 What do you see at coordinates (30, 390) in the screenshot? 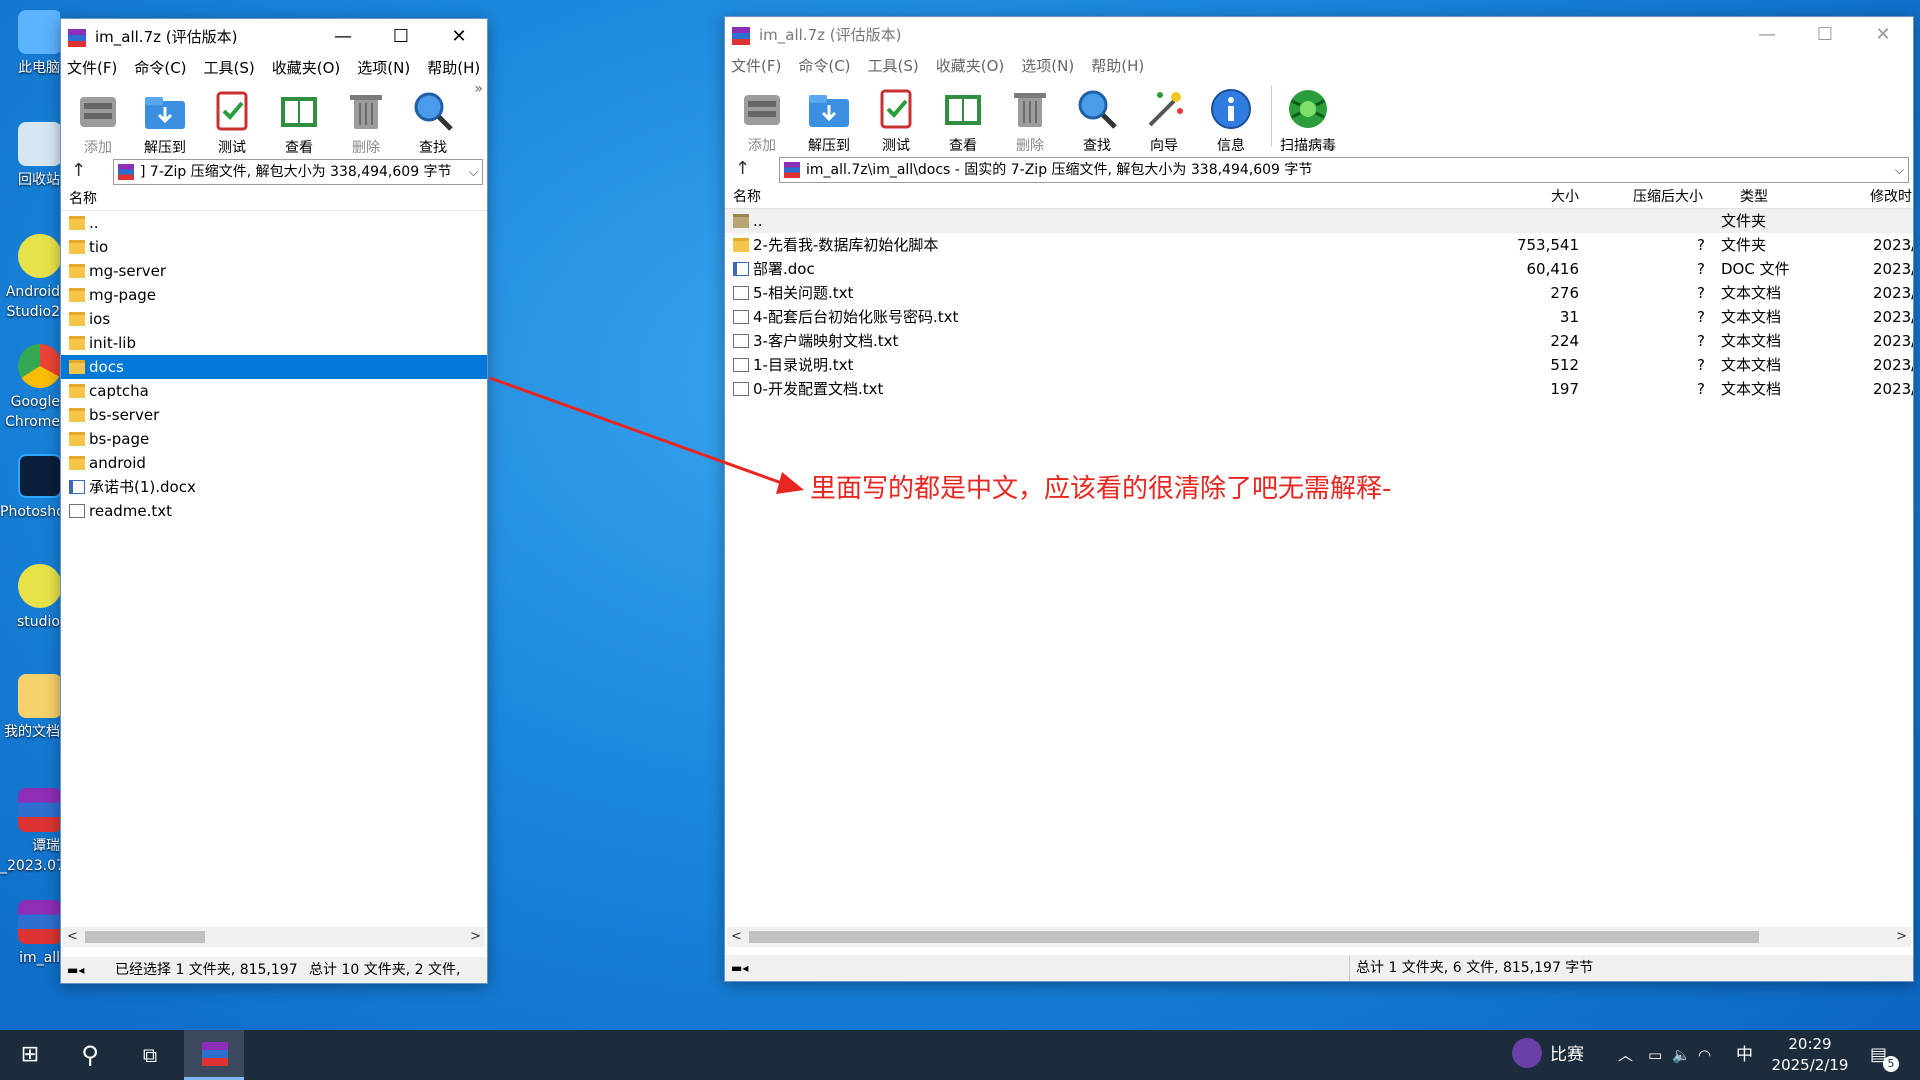
I see `desktop-icon-chrome: Google Chrome` at bounding box center [30, 390].